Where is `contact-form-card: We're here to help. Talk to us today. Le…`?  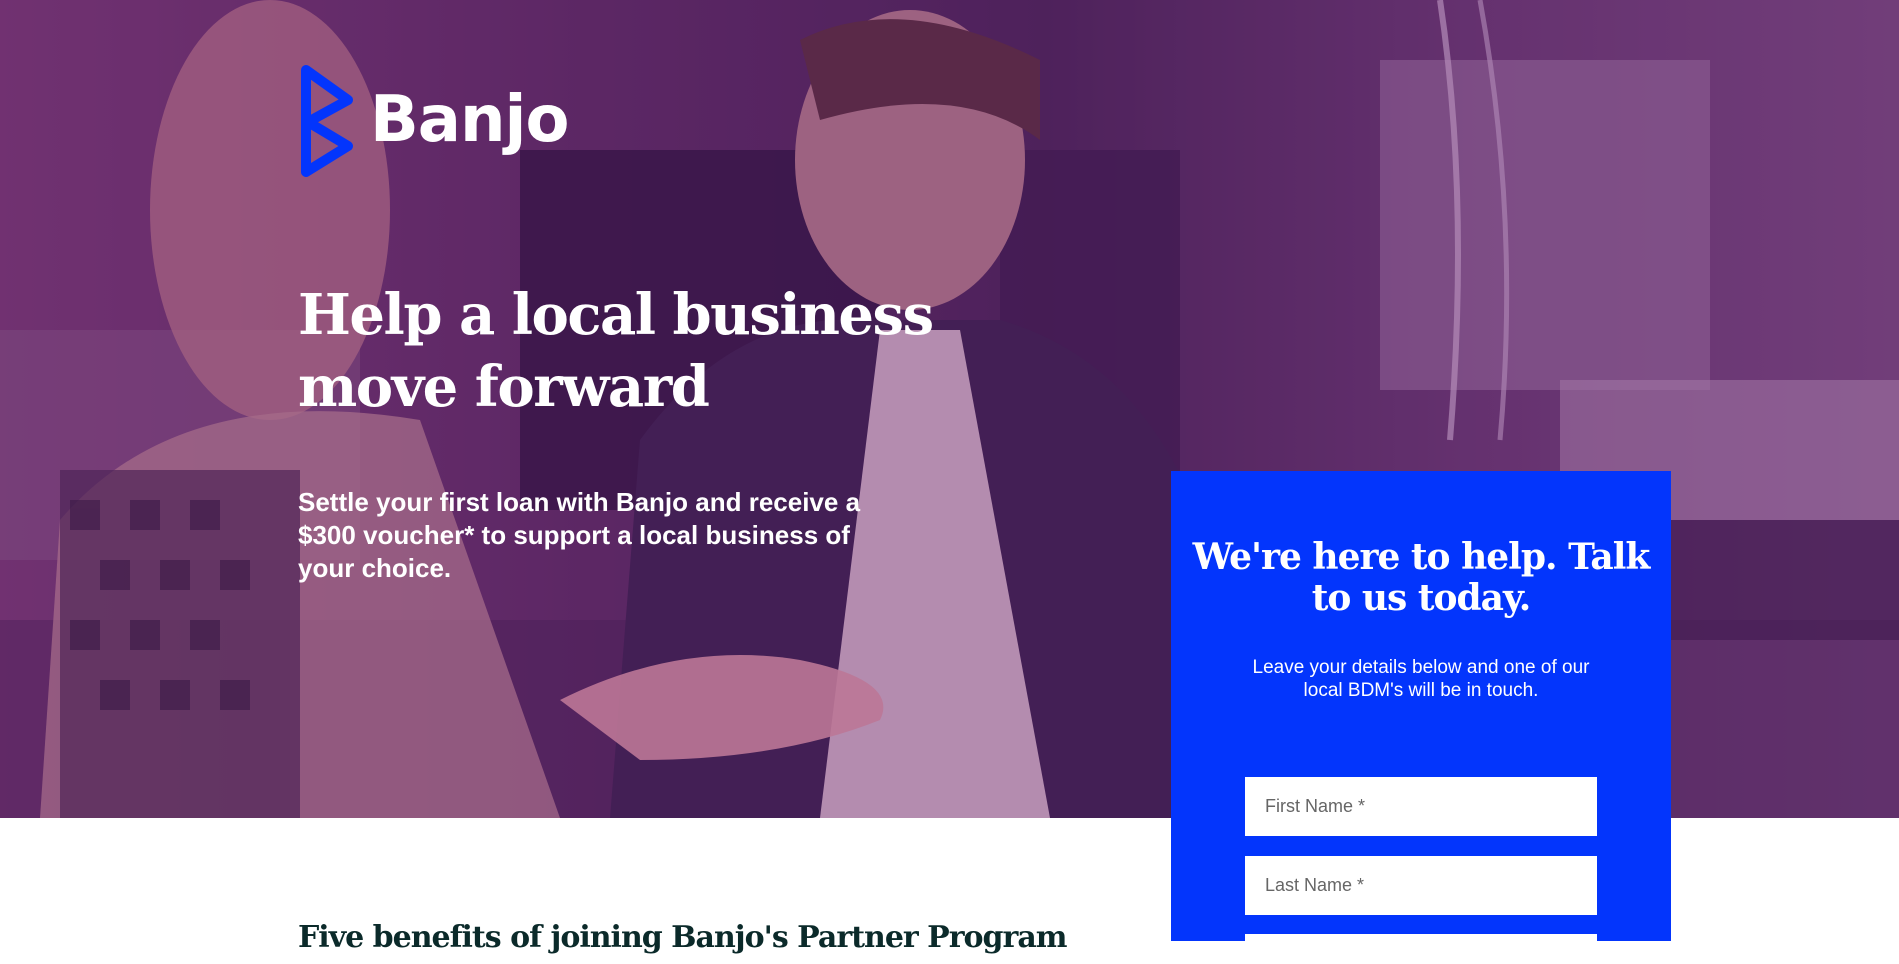 contact-form-card: We're here to help. Talk to us today. Le… is located at coordinates (1421, 717).